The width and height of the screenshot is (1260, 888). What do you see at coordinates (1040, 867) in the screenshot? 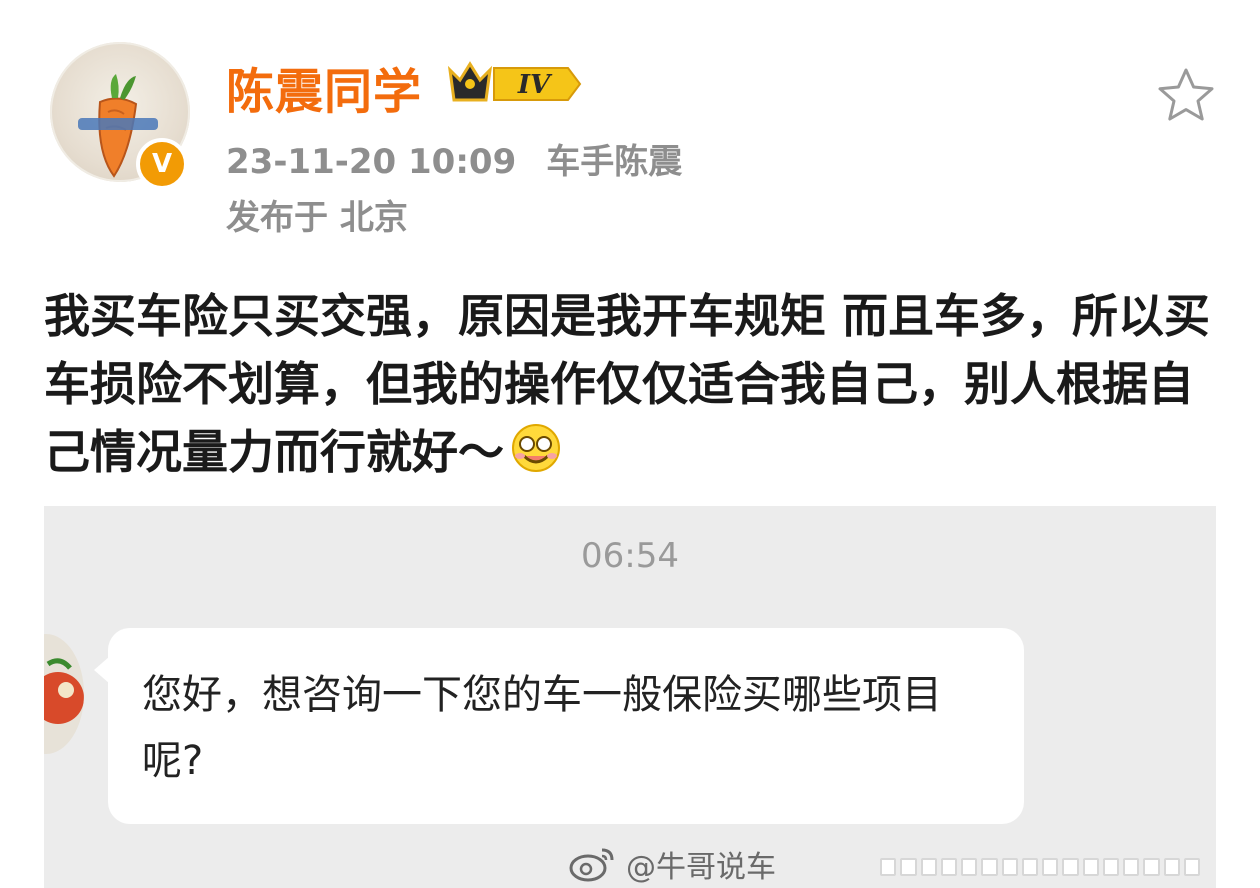
I see `image-strip-indicator` at bounding box center [1040, 867].